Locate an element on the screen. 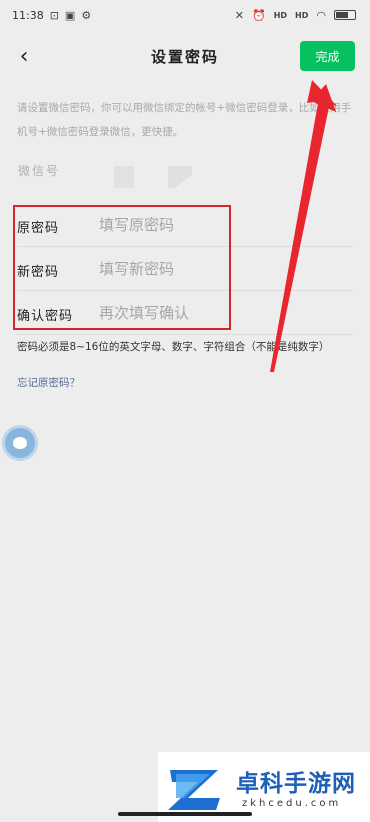  floating-assistant-icon is located at coordinates (20, 443).